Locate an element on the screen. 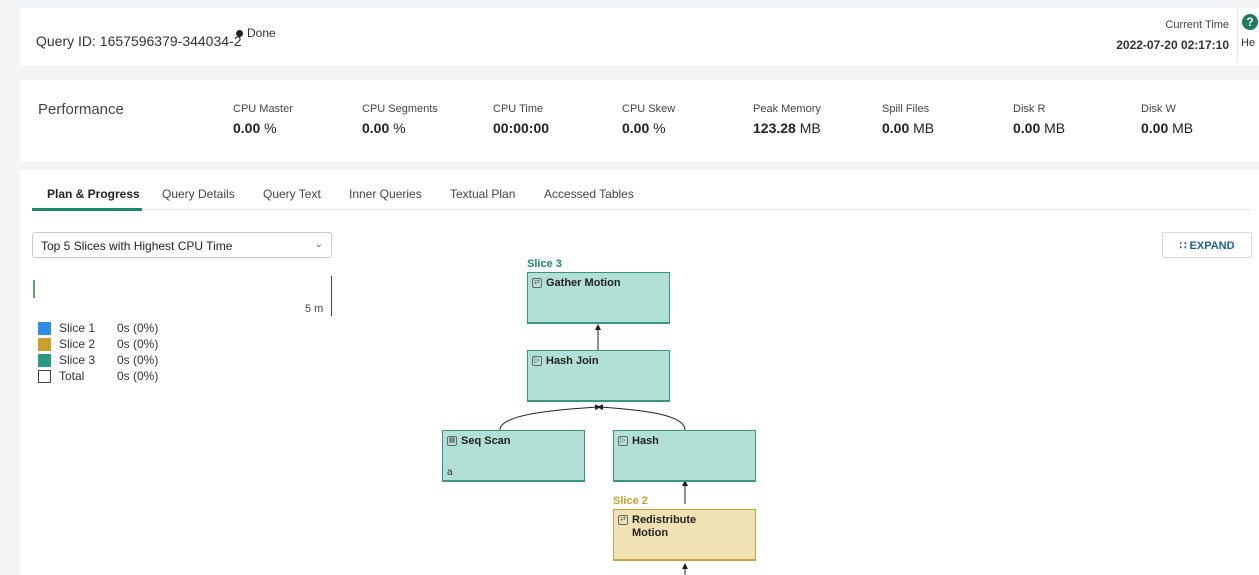  metric-label: CPU Skew is located at coordinates (649, 109).